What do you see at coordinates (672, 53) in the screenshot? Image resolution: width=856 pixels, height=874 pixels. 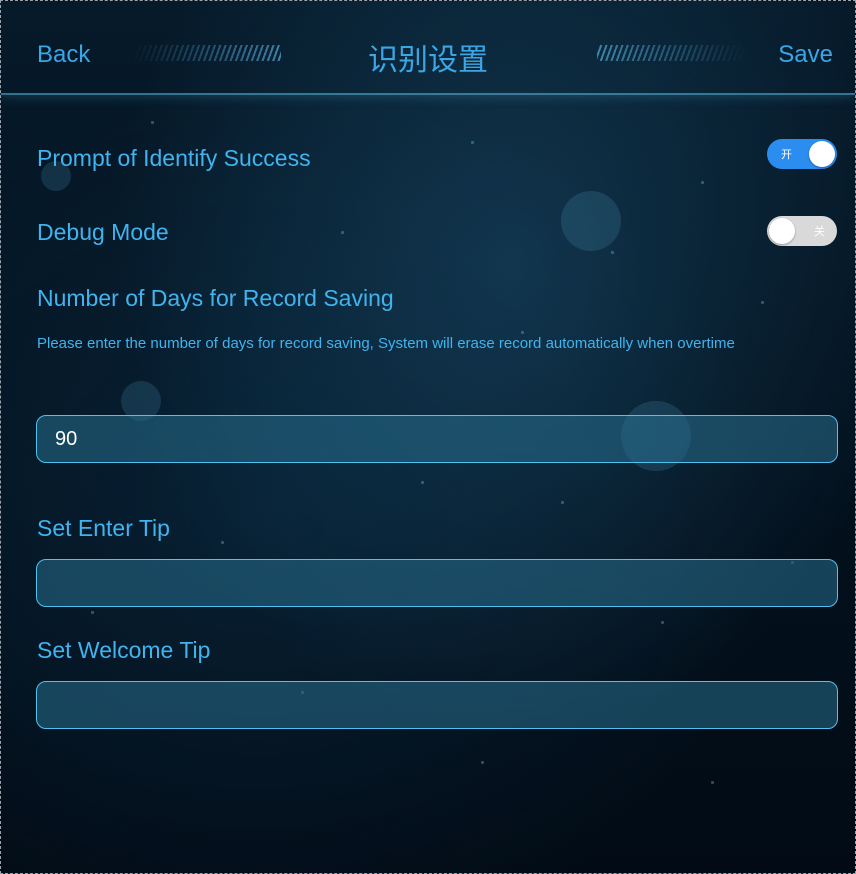 I see `header-stripes-right` at bounding box center [672, 53].